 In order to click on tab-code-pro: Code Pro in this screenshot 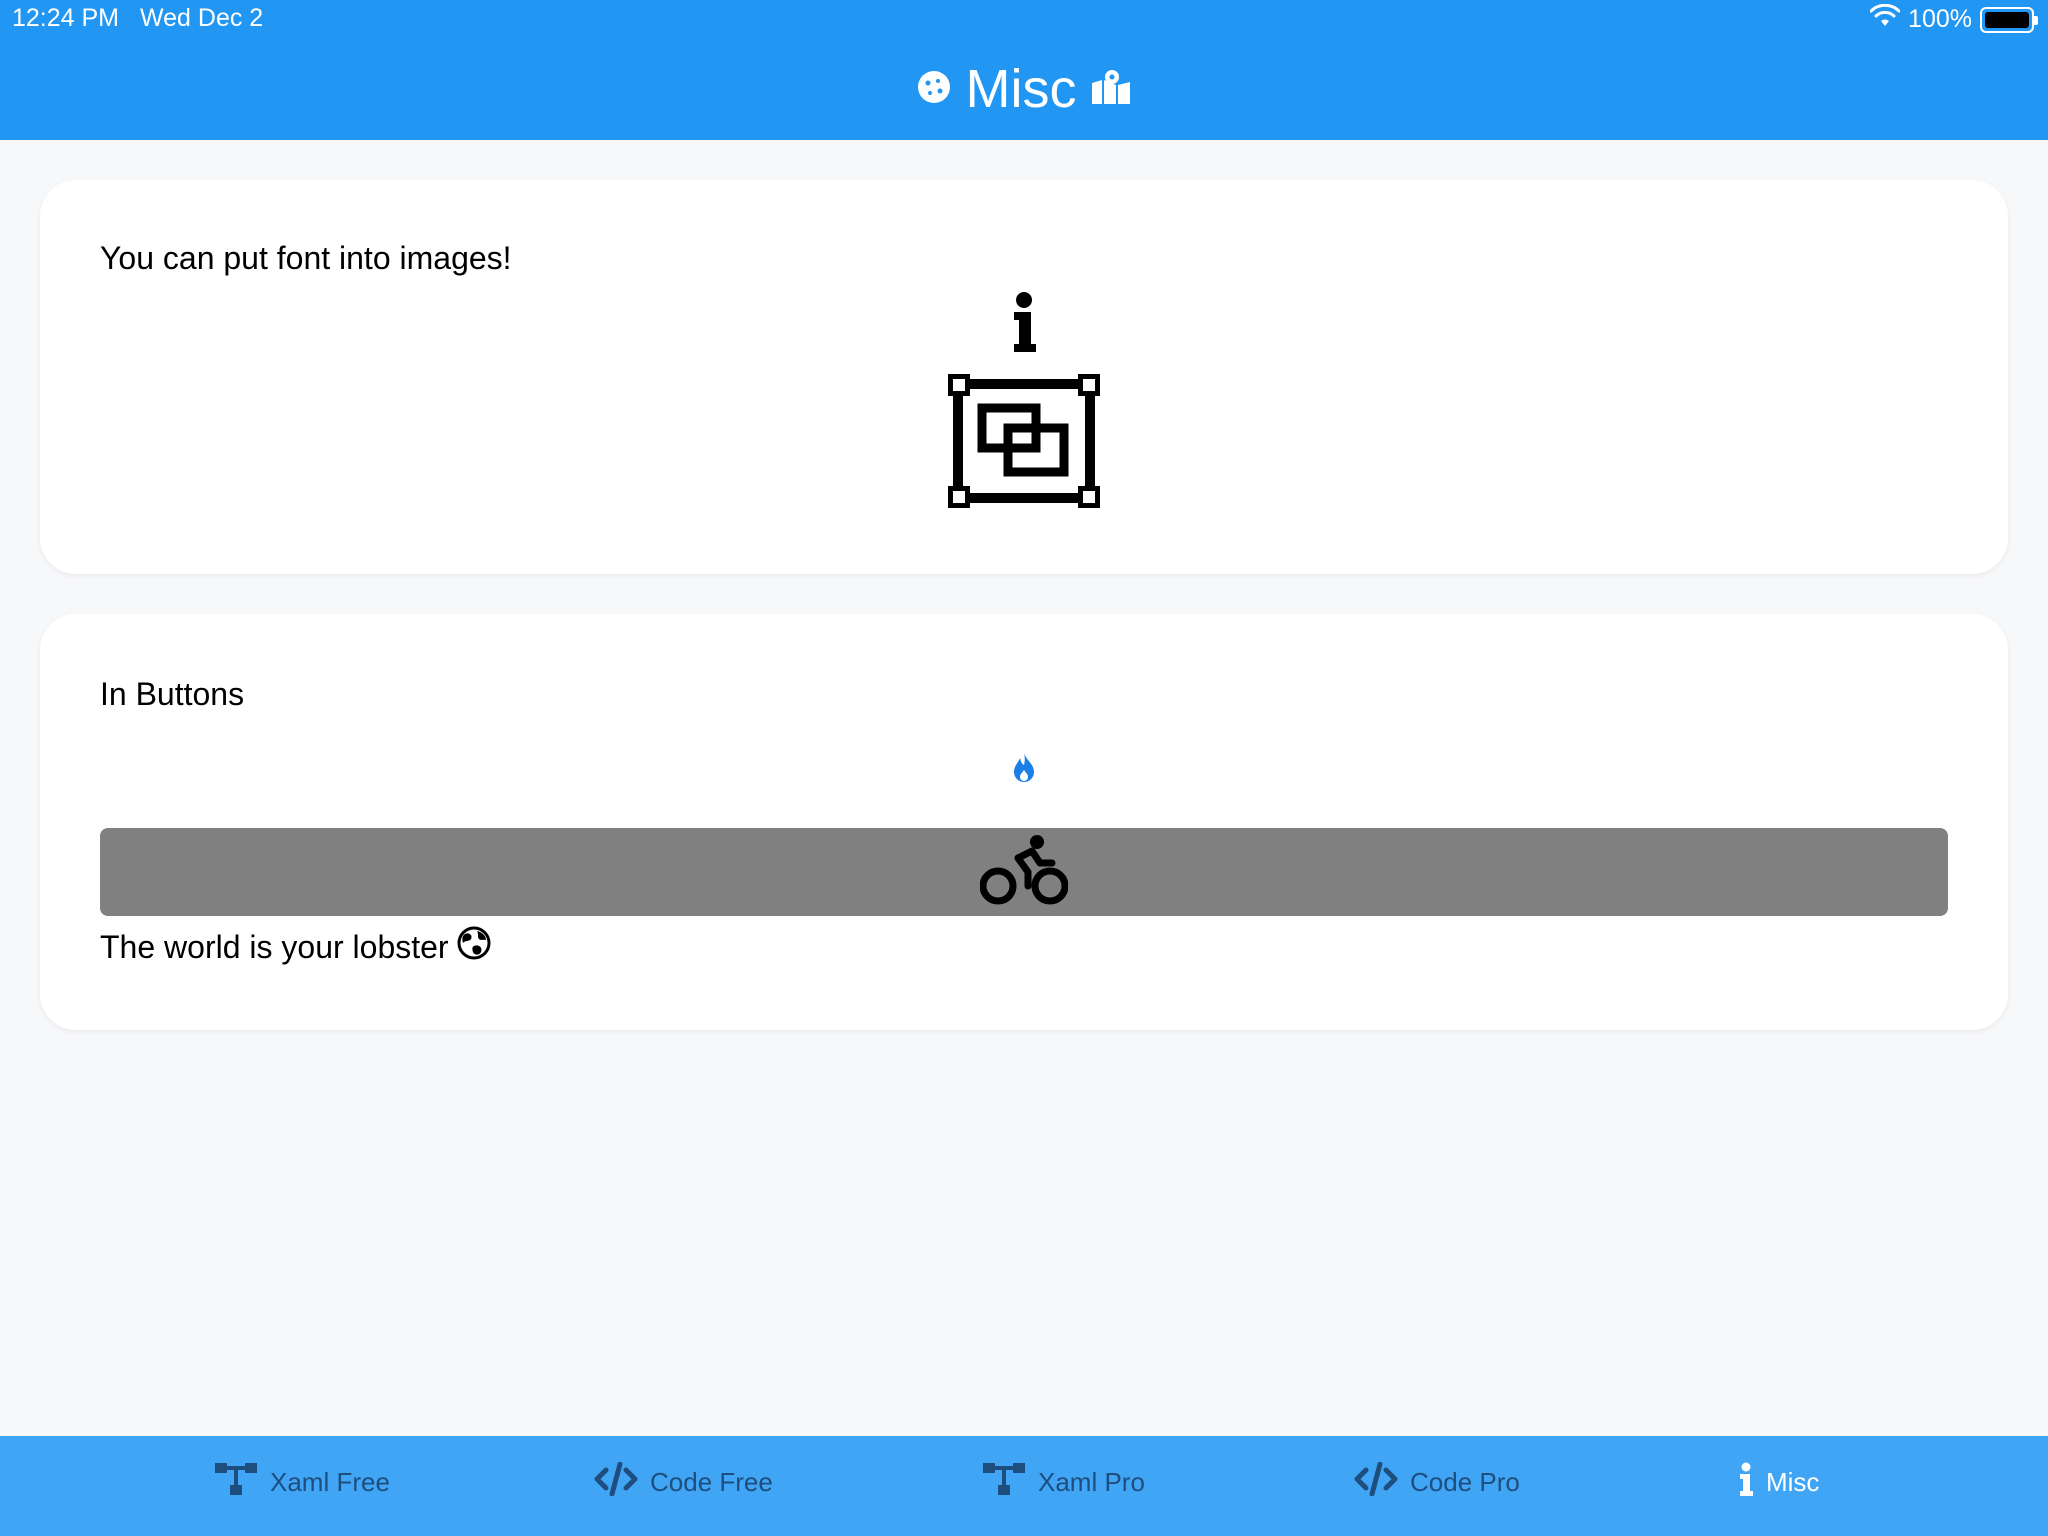, I will do `click(1437, 1482)`.